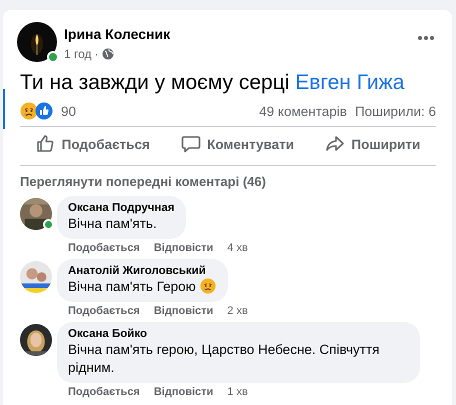  What do you see at coordinates (395, 111) in the screenshot?
I see `shares-count: Поширили: 6` at bounding box center [395, 111].